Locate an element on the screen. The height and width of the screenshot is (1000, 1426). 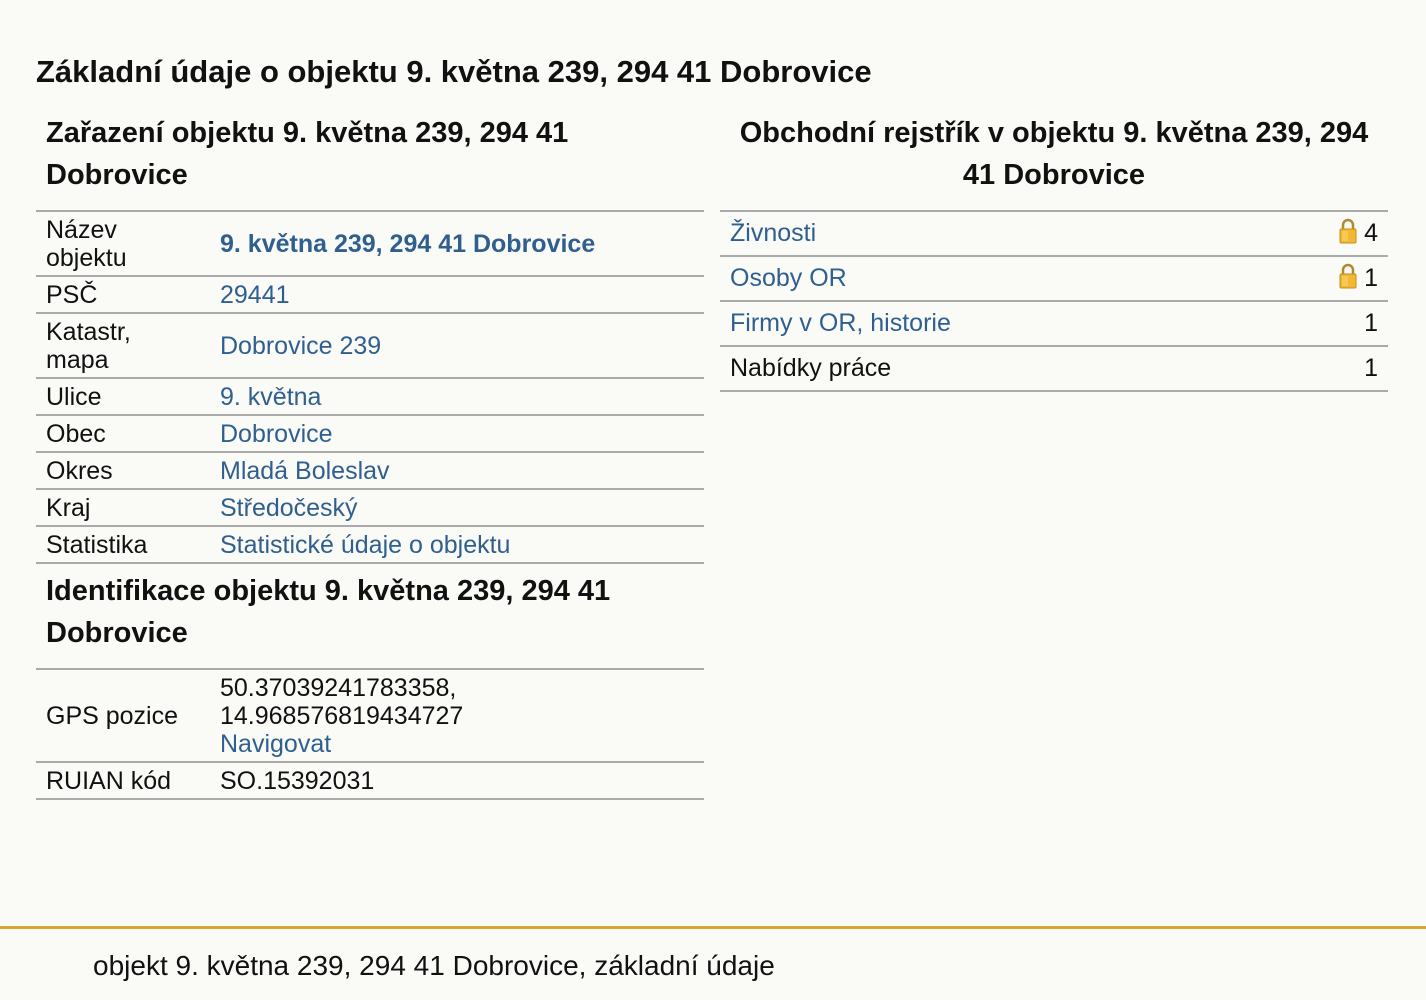
ulice-link: 9. května is located at coordinates (270, 397).